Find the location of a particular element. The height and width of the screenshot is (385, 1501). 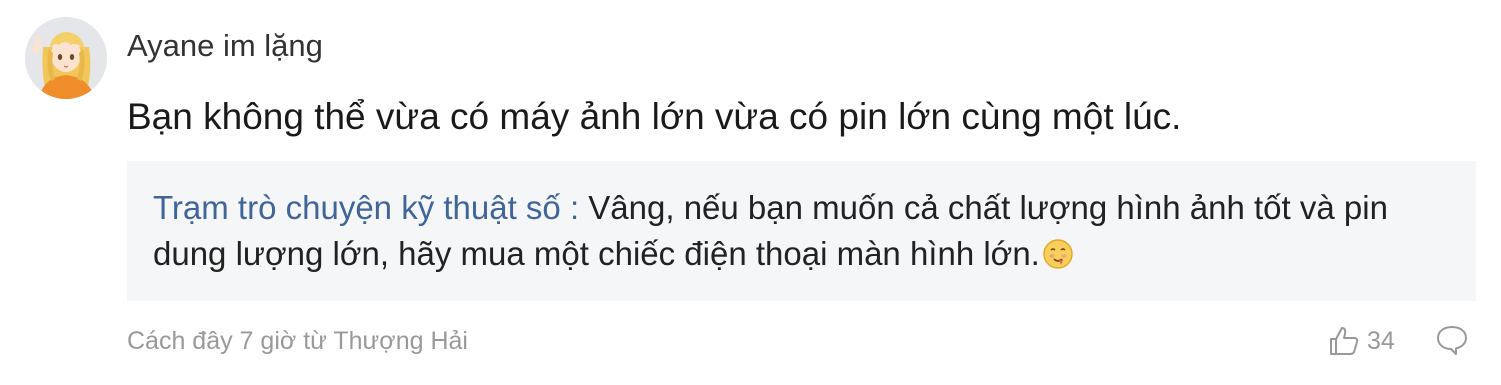

anime-girl-avatar-icon is located at coordinates (66, 58).